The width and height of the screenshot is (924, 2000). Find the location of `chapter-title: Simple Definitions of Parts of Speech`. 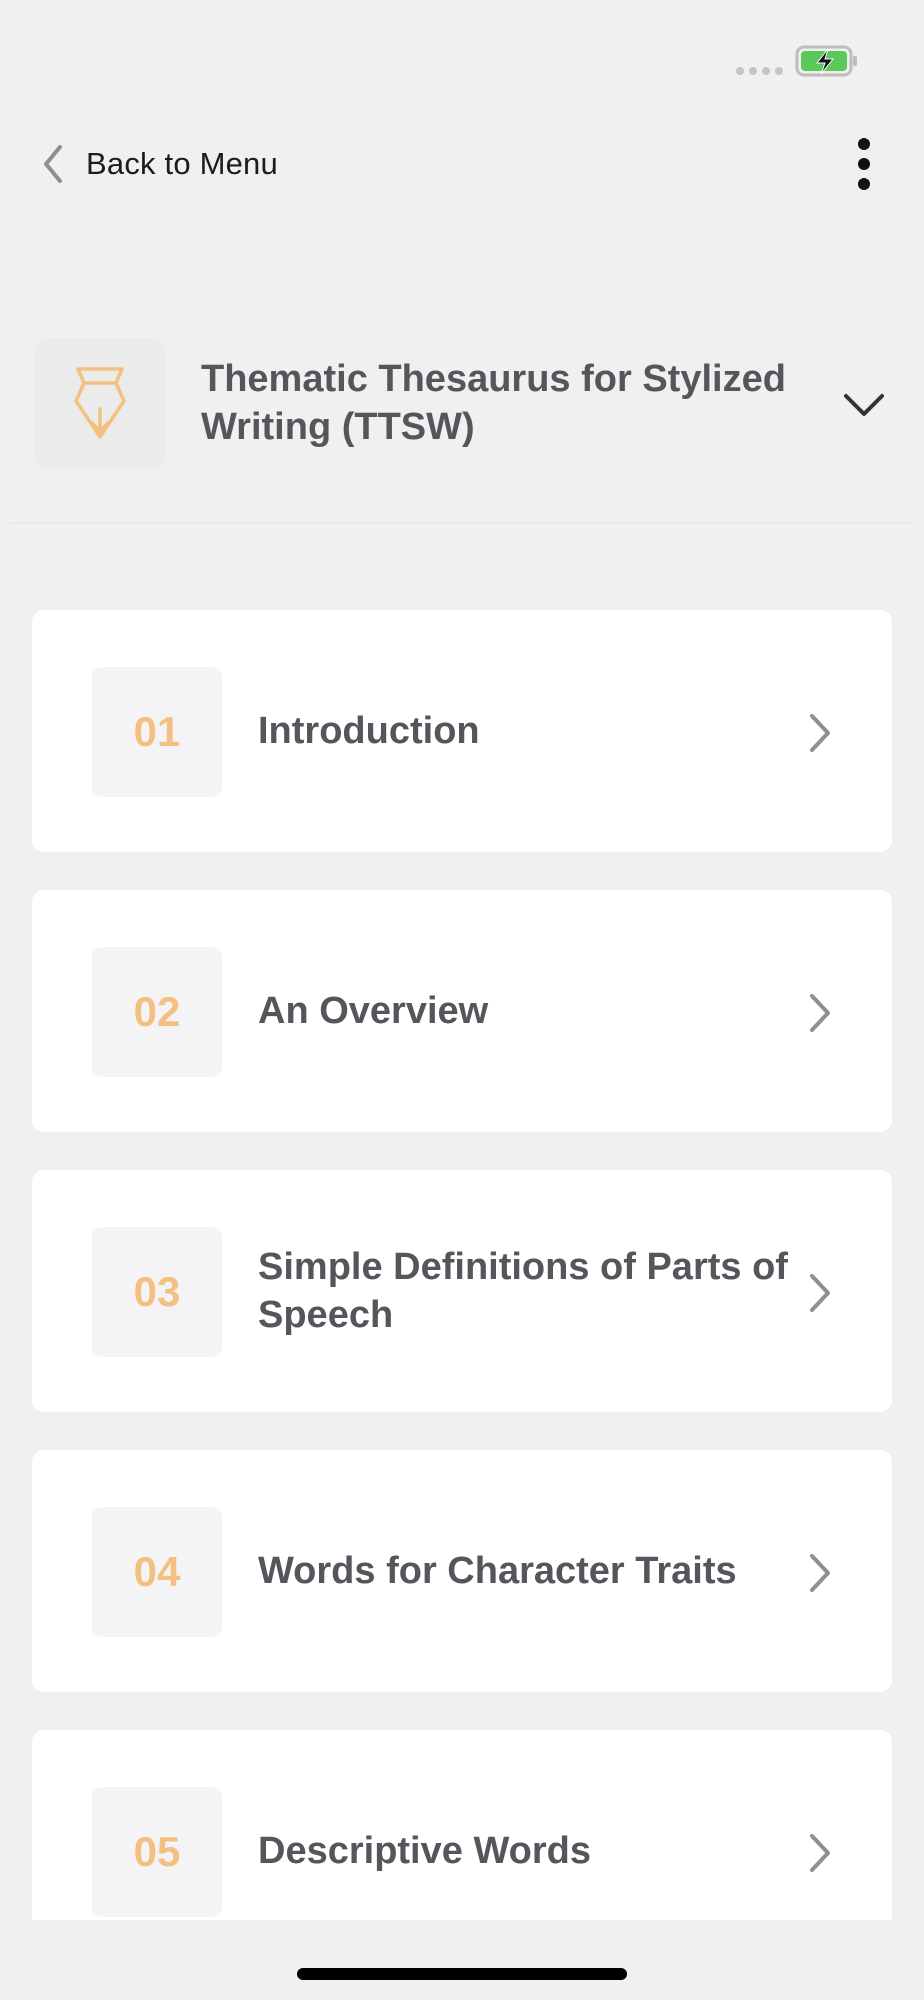

chapter-title: Simple Definitions of Parts of Speech is located at coordinates (523, 1291).